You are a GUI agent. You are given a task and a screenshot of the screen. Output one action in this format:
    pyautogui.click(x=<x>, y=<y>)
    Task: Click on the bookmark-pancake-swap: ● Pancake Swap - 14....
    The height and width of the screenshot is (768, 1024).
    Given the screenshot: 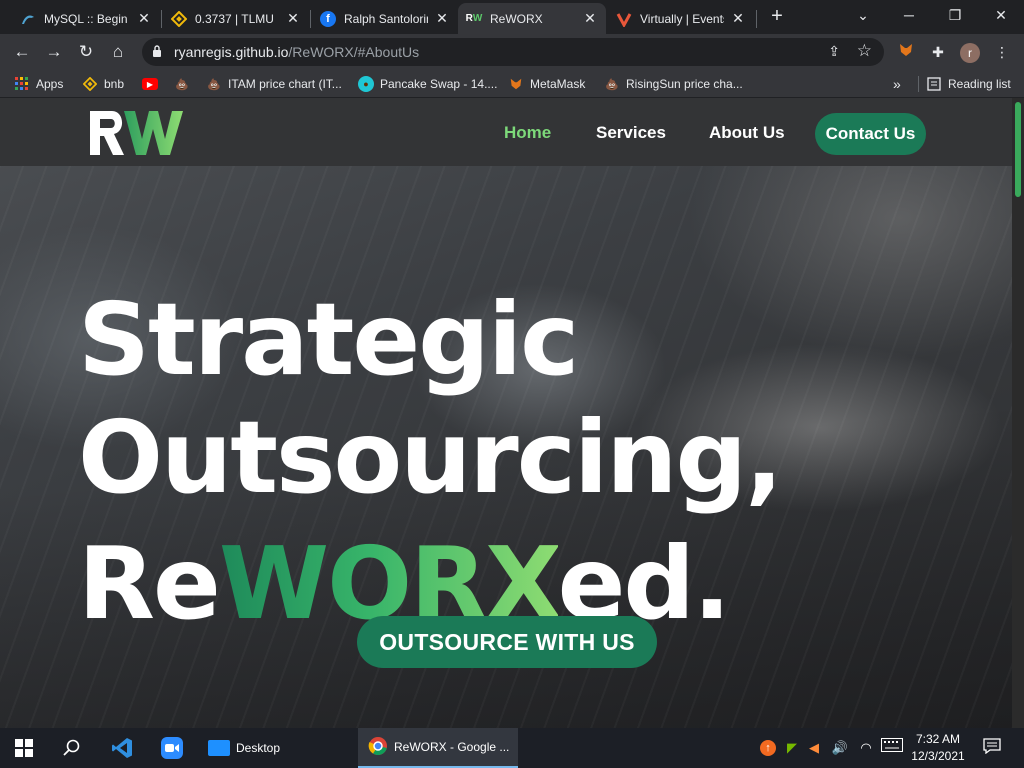 What is the action you would take?
    pyautogui.click(x=427, y=84)
    